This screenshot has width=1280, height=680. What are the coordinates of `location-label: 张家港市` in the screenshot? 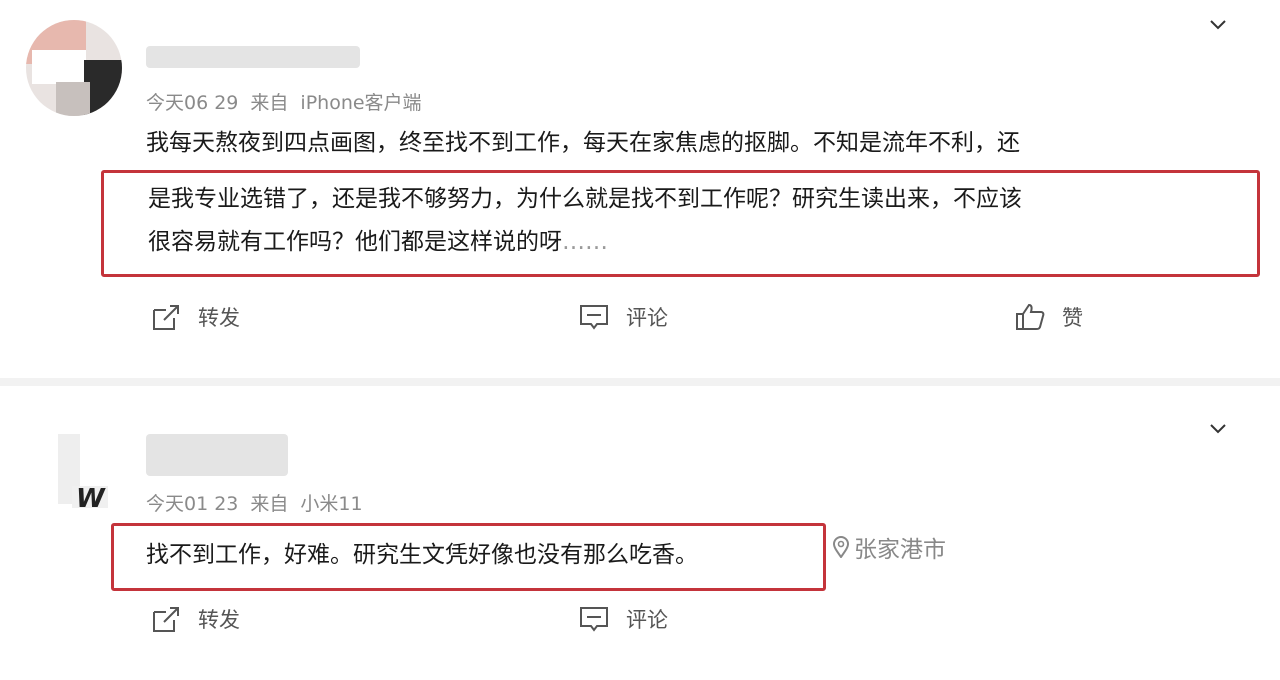 It's located at (900, 550).